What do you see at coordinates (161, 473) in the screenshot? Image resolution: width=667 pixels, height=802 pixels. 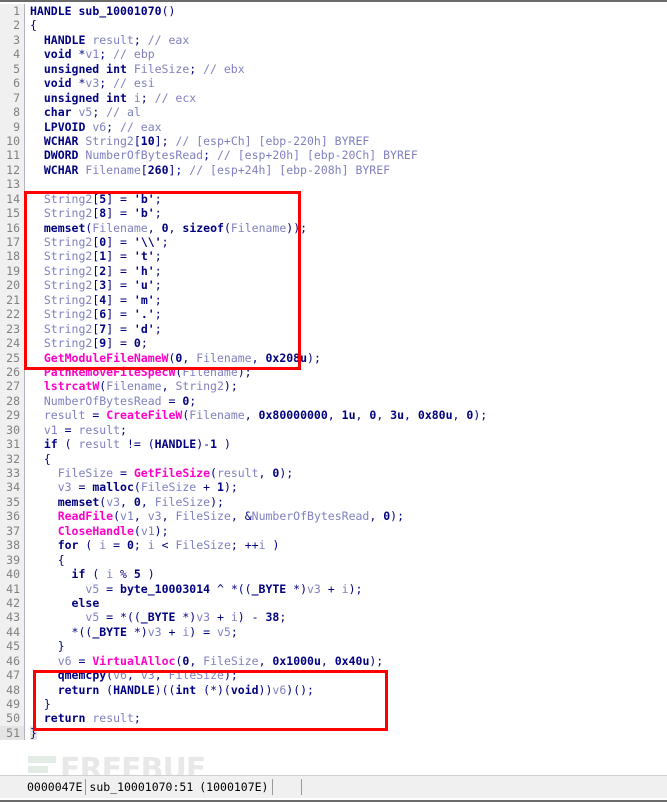 I see `code-text: FileSize = GetFileSize(result, 0);` at bounding box center [161, 473].